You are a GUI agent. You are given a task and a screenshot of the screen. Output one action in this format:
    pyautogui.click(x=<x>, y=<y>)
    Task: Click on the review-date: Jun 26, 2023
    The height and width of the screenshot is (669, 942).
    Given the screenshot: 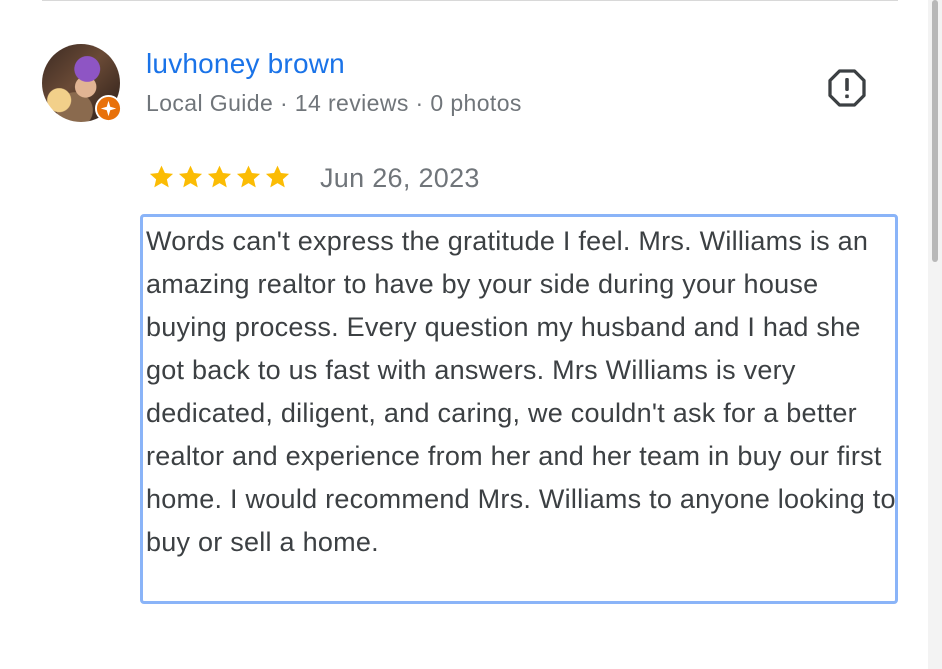 What is the action you would take?
    pyautogui.click(x=400, y=178)
    